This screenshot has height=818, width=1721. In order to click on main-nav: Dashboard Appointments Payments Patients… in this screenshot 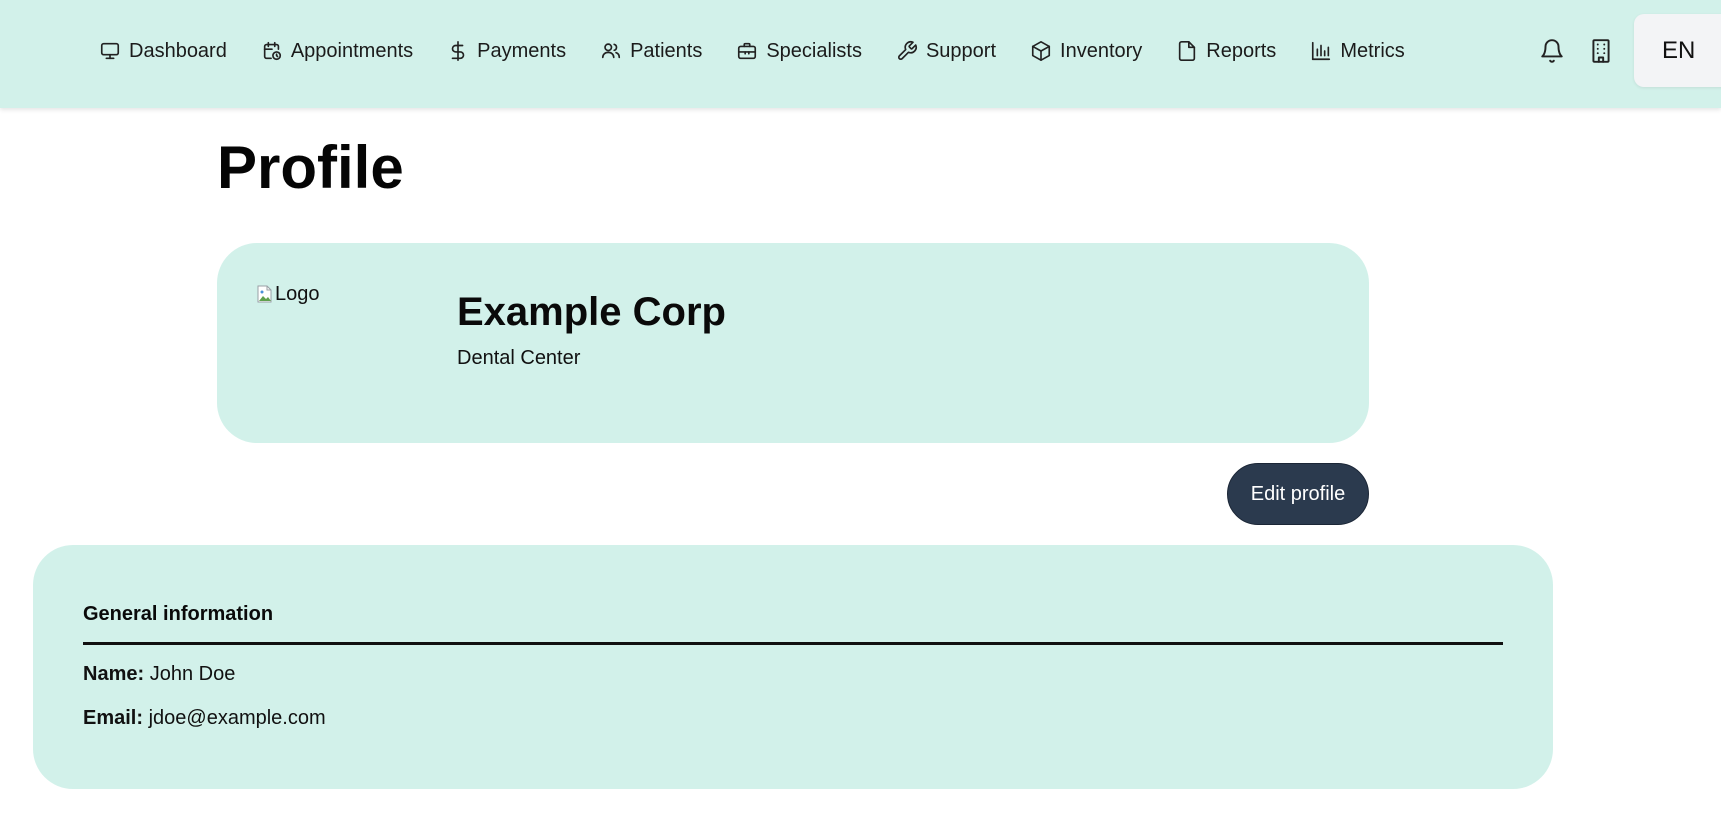, I will do `click(752, 51)`.